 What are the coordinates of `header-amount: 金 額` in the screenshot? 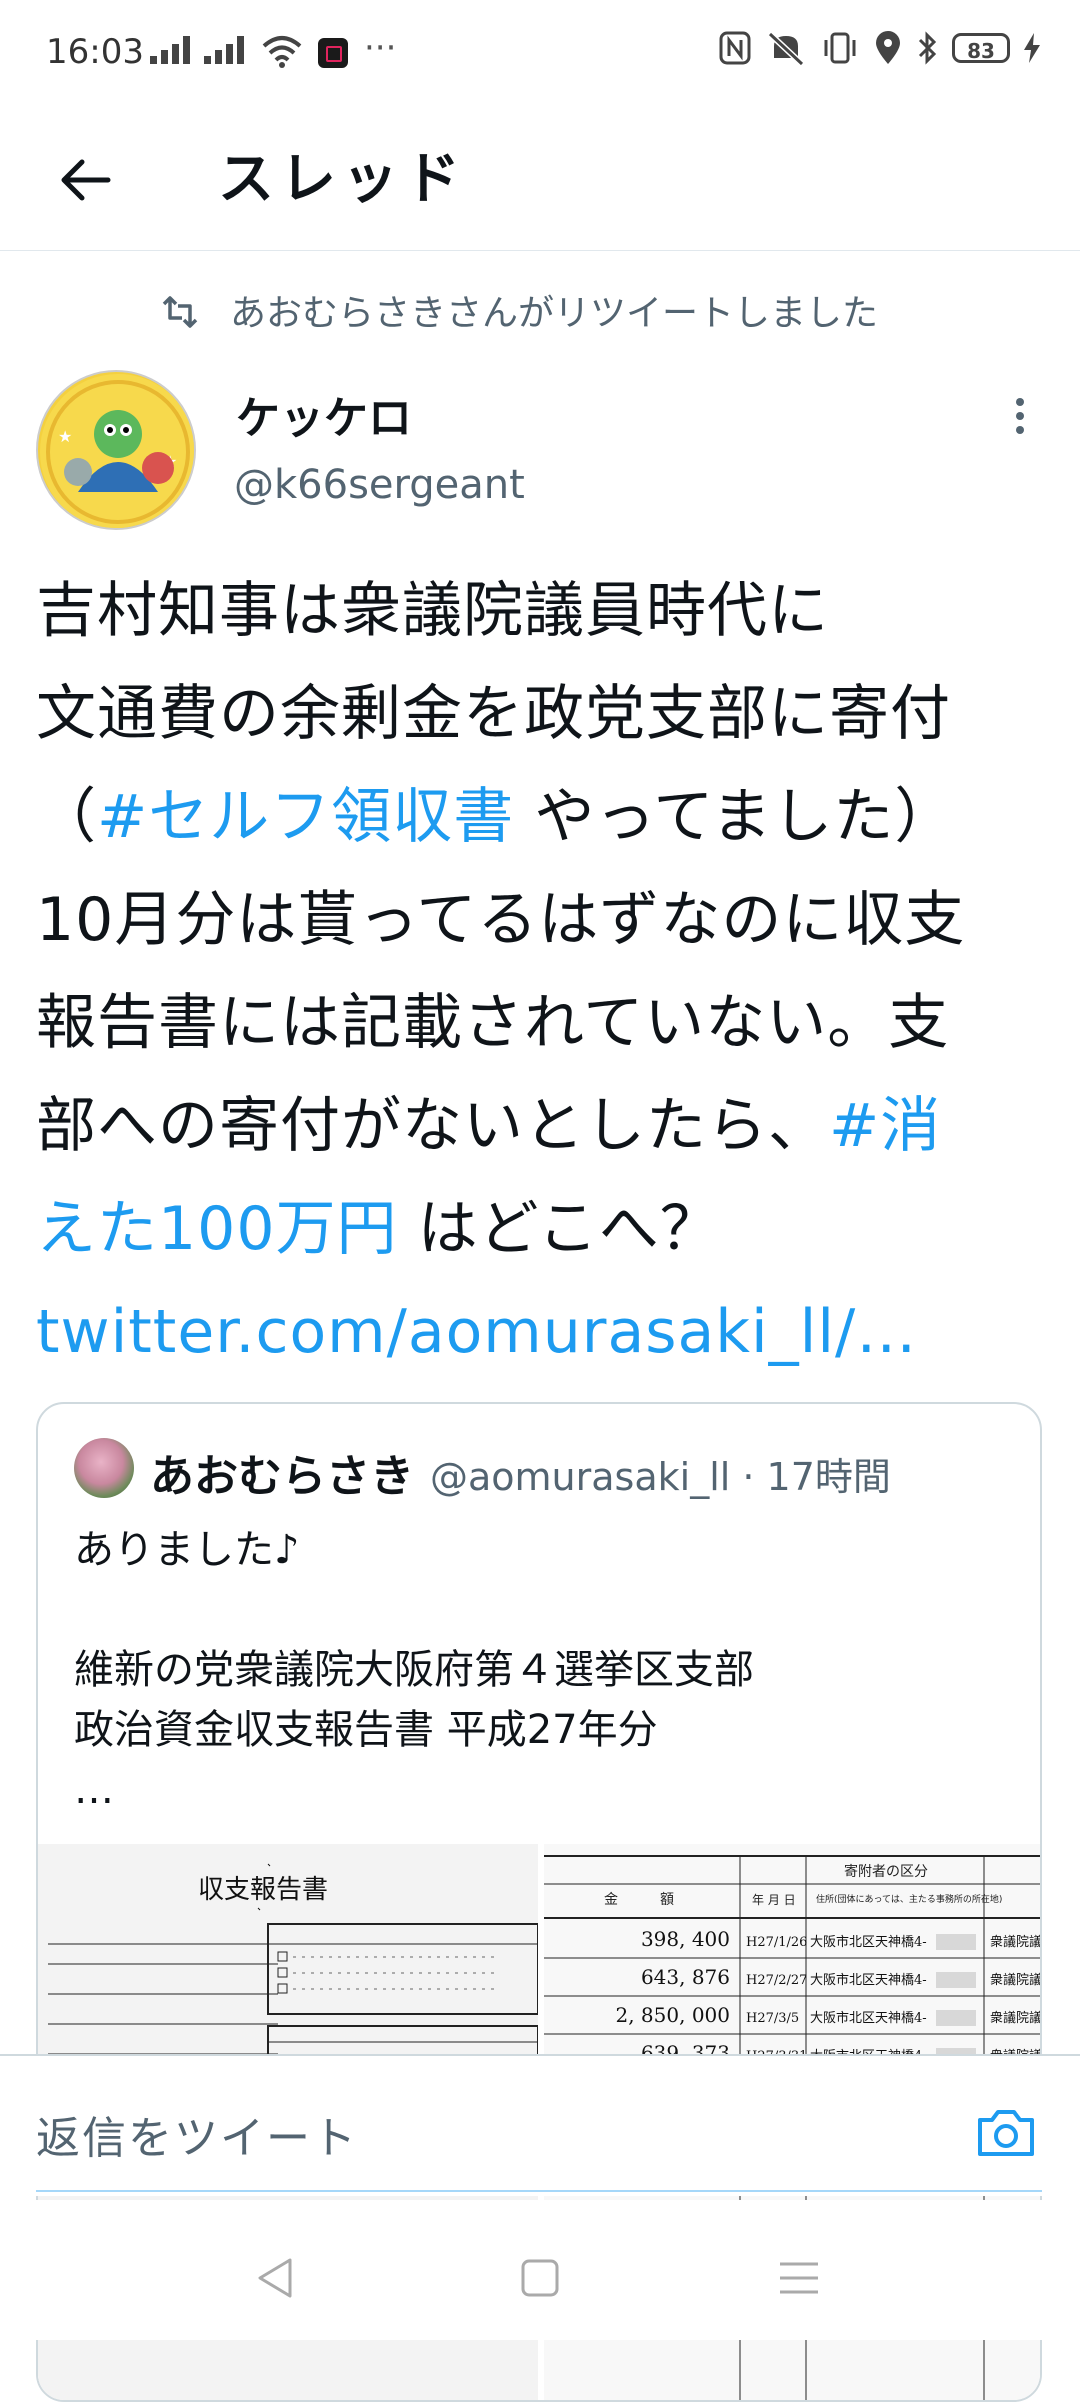 It's located at (639, 1900).